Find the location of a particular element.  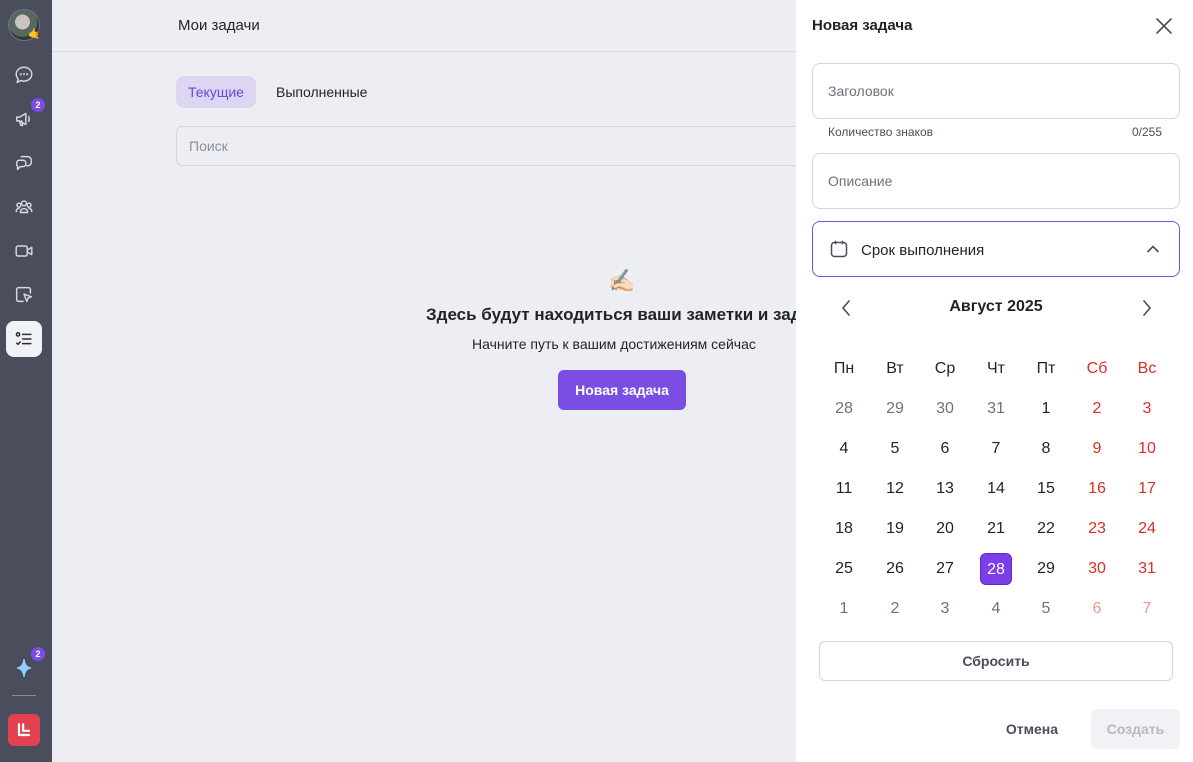

calendar-day: 16 is located at coordinates (1097, 489).